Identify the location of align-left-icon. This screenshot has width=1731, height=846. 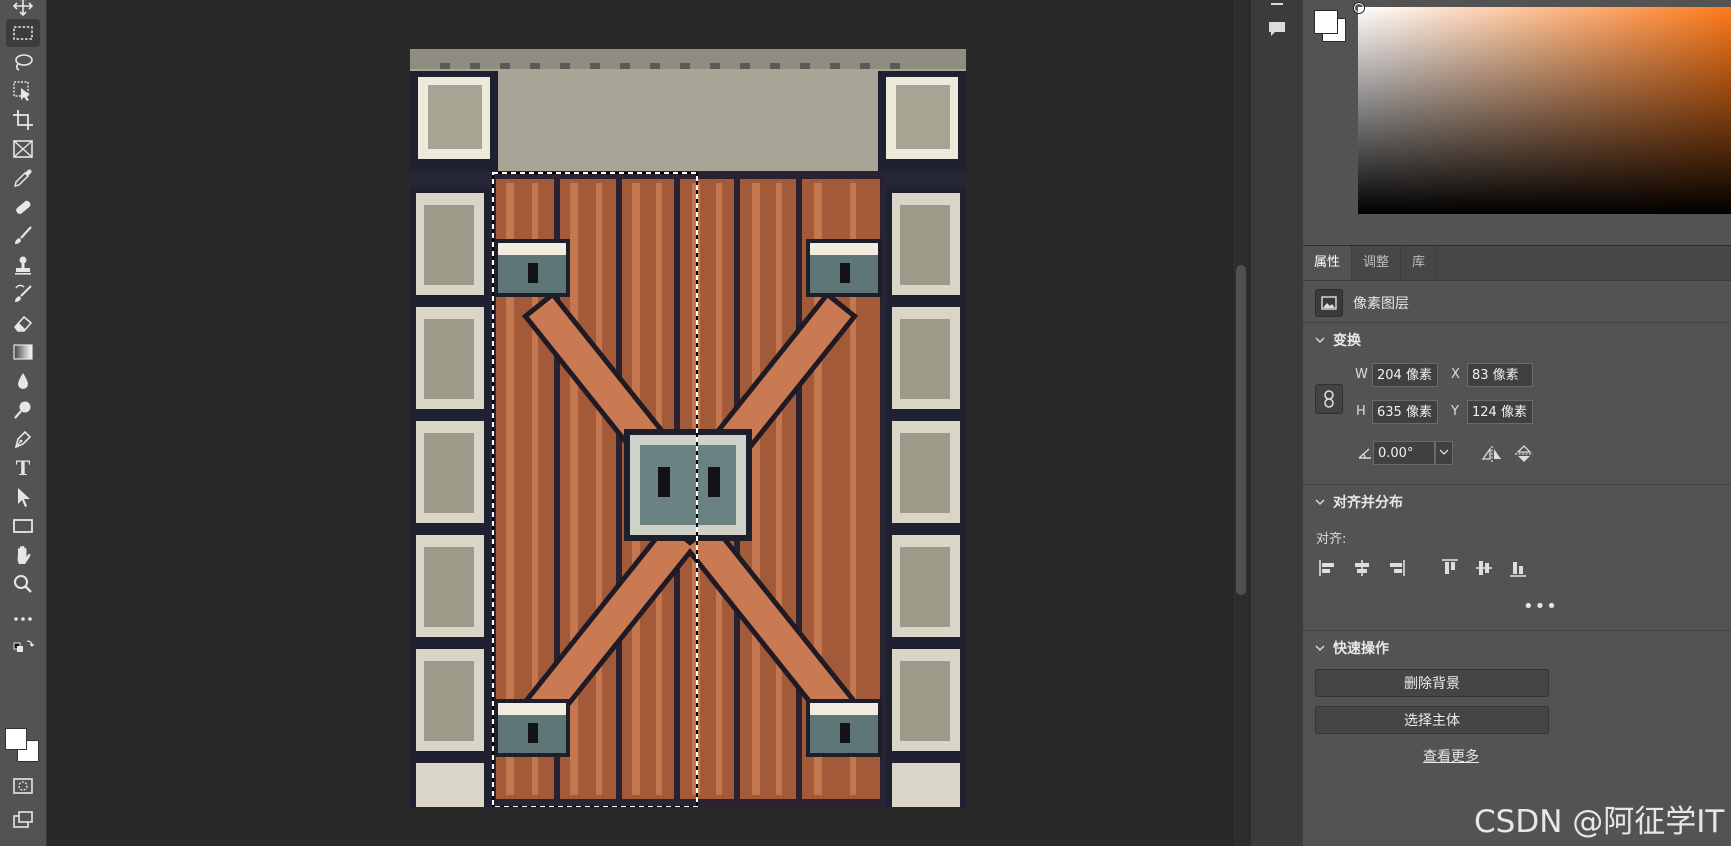
(1328, 568).